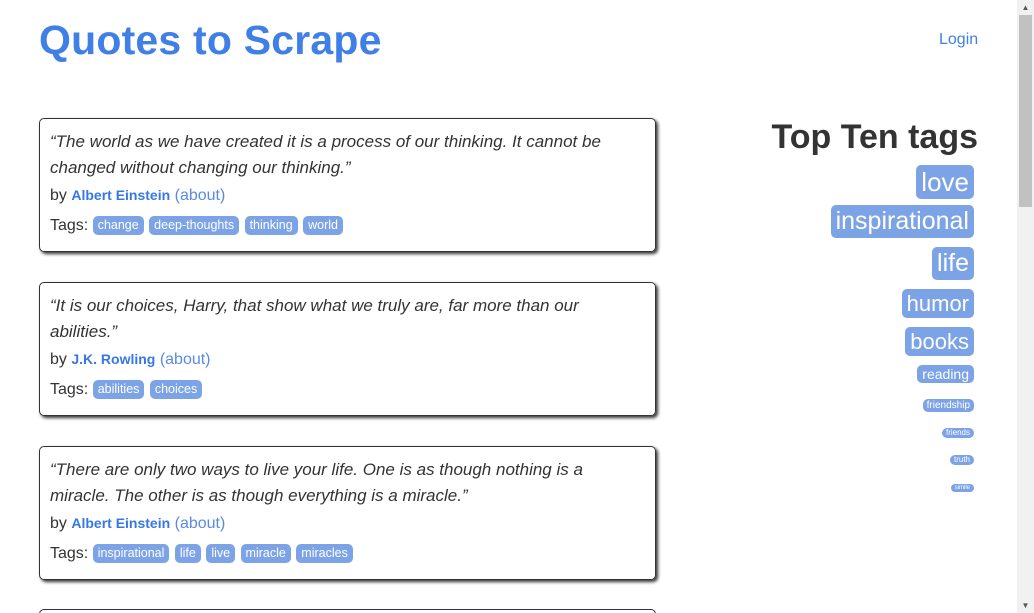  What do you see at coordinates (347, 390) in the screenshot?
I see `quote-tags: Tags: abilities choices` at bounding box center [347, 390].